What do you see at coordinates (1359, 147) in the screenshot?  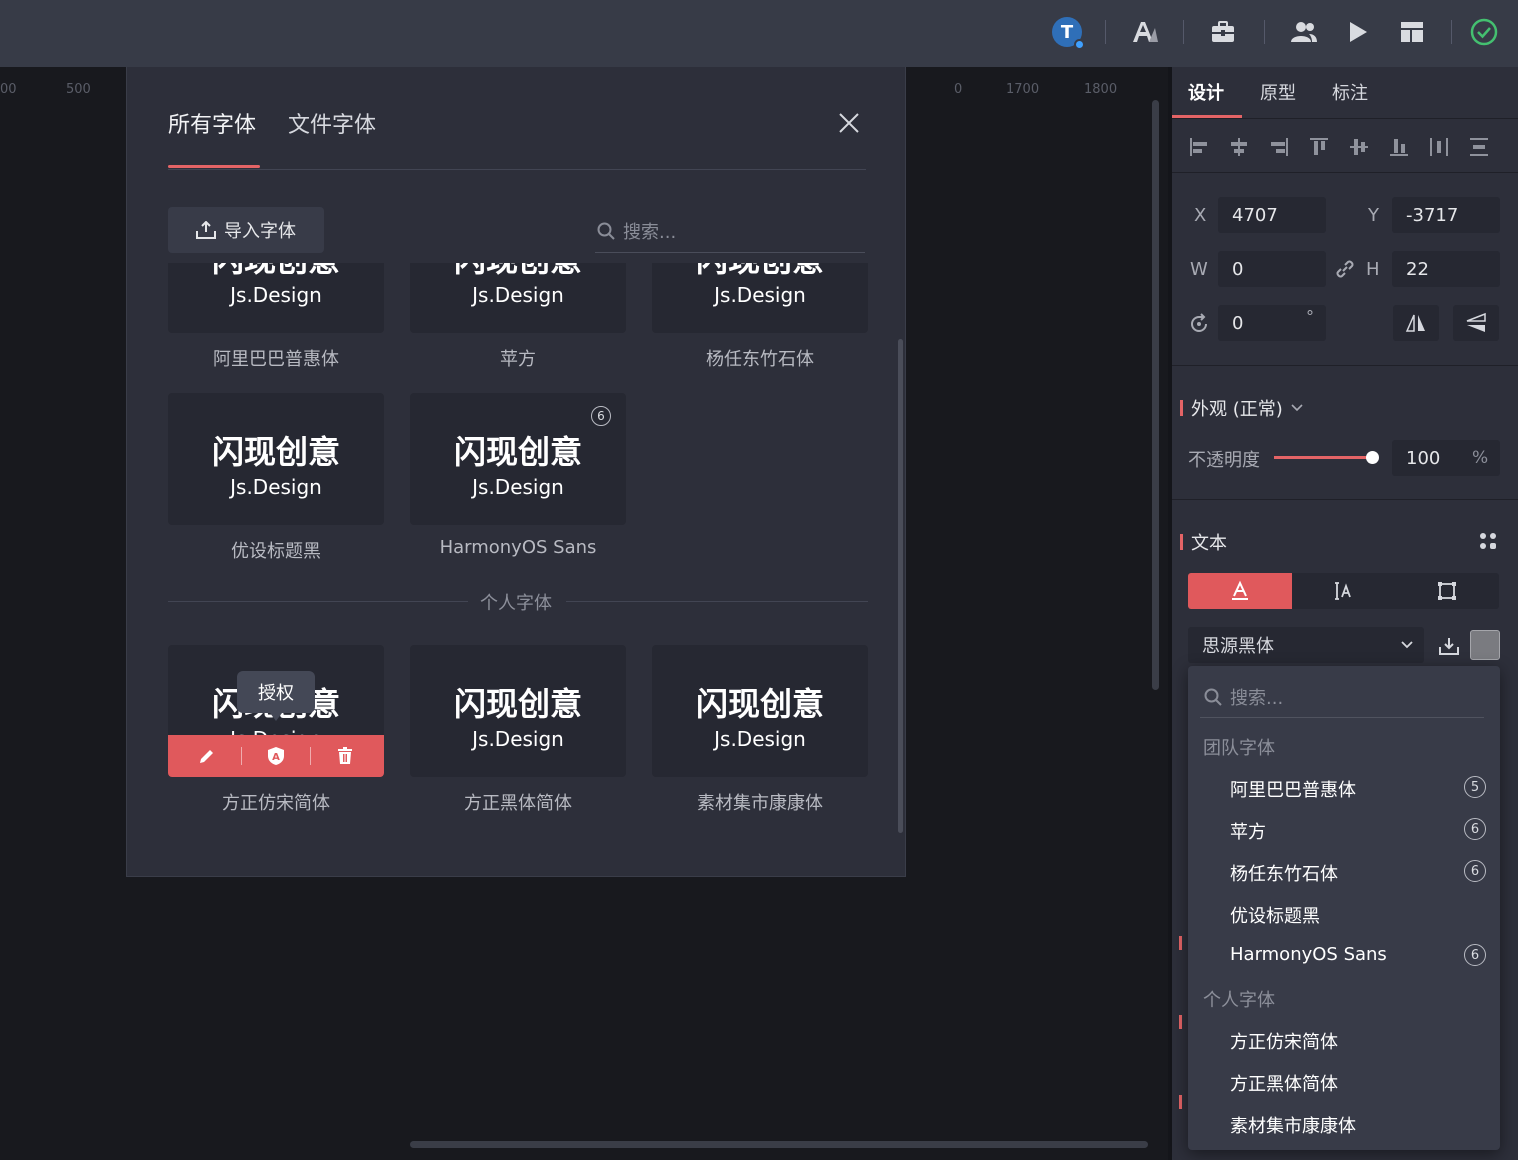 I see `align-center-v-icon` at bounding box center [1359, 147].